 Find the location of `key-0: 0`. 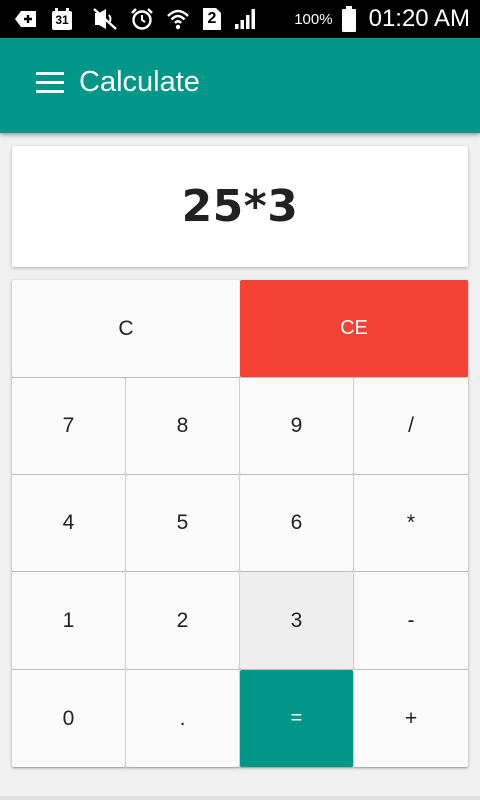

key-0: 0 is located at coordinates (68, 718).